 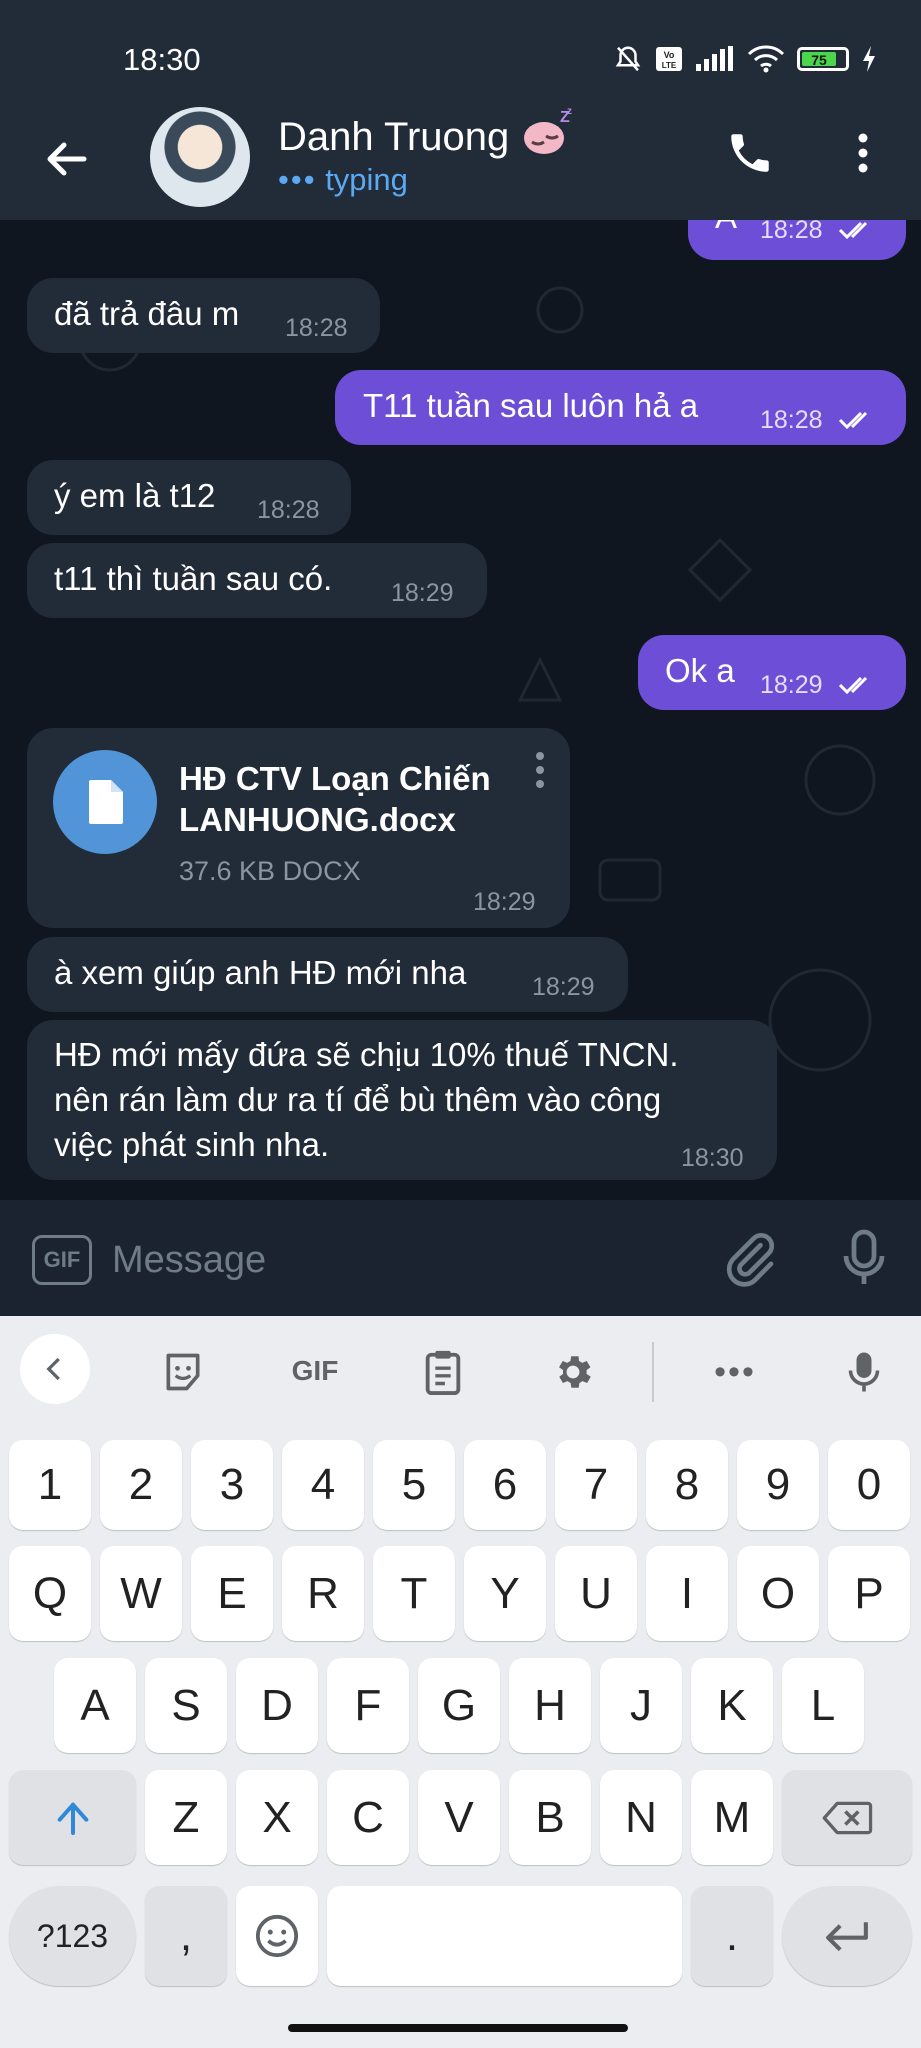 What do you see at coordinates (505, 1485) in the screenshot?
I see `key-6: 6` at bounding box center [505, 1485].